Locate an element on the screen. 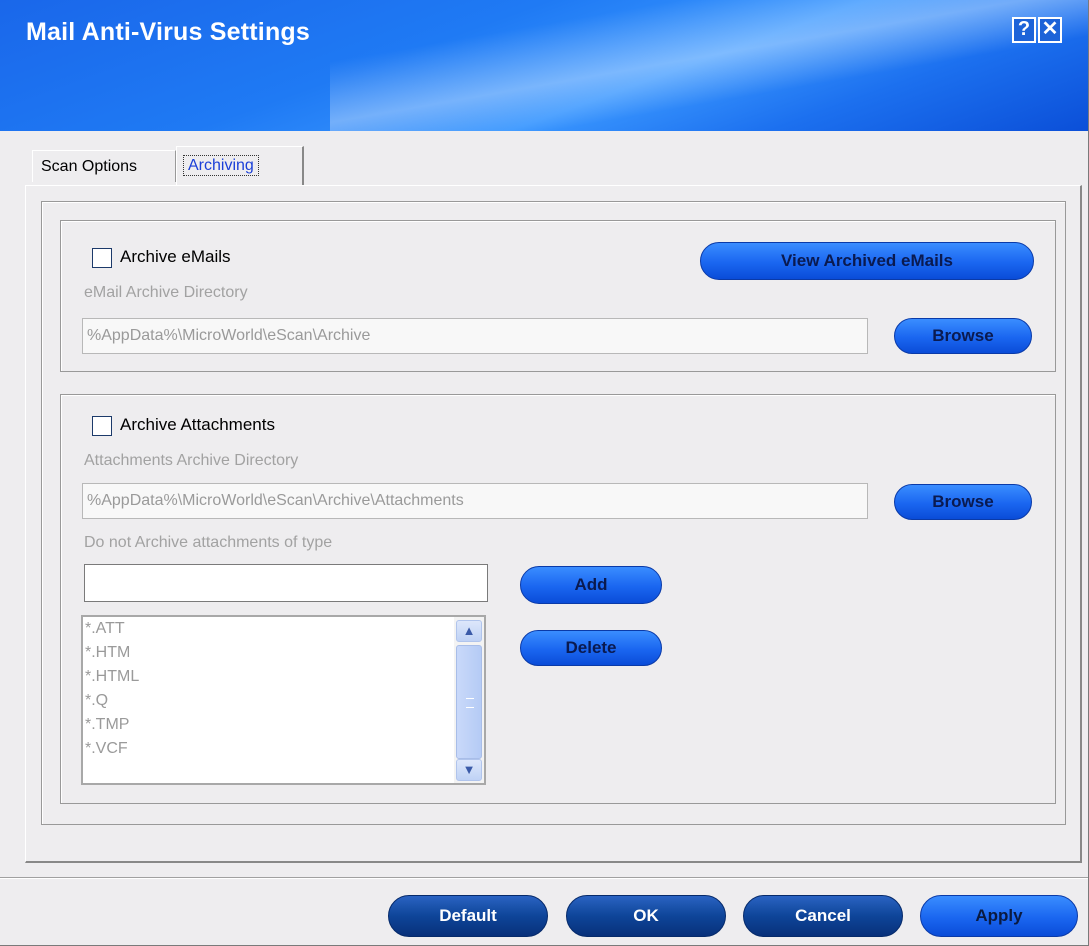 The width and height of the screenshot is (1089, 946). grip-icon is located at coordinates (470, 703).